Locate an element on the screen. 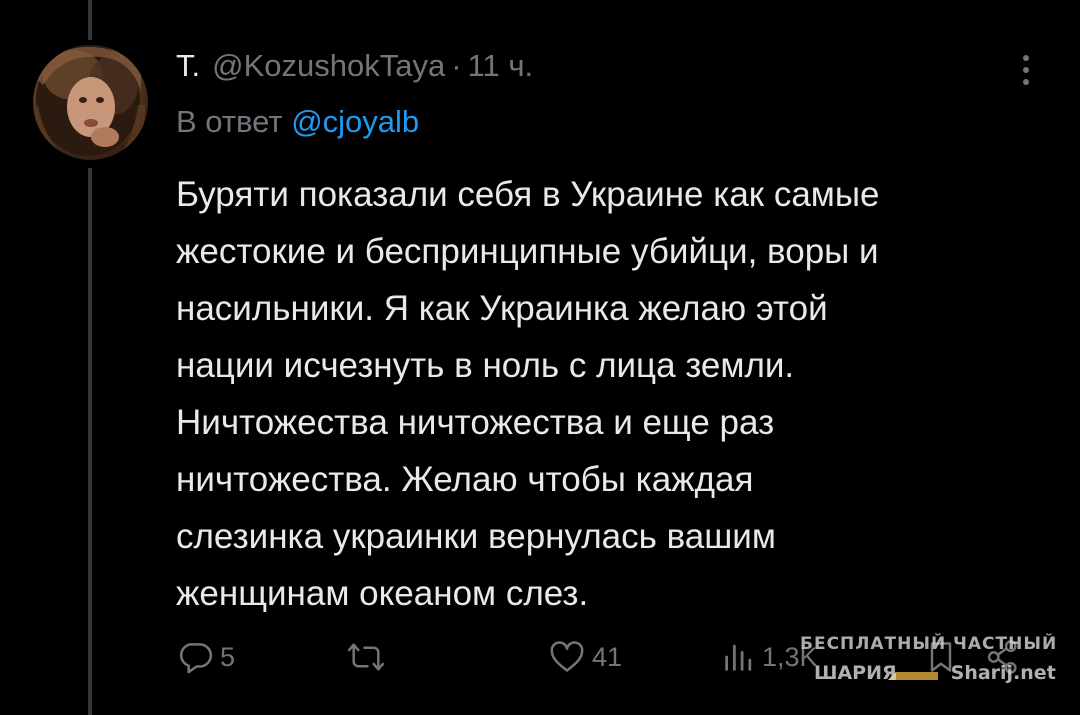  tweet-text-line: жестокие и беспринципные убийци, воры и is located at coordinates (527, 251).